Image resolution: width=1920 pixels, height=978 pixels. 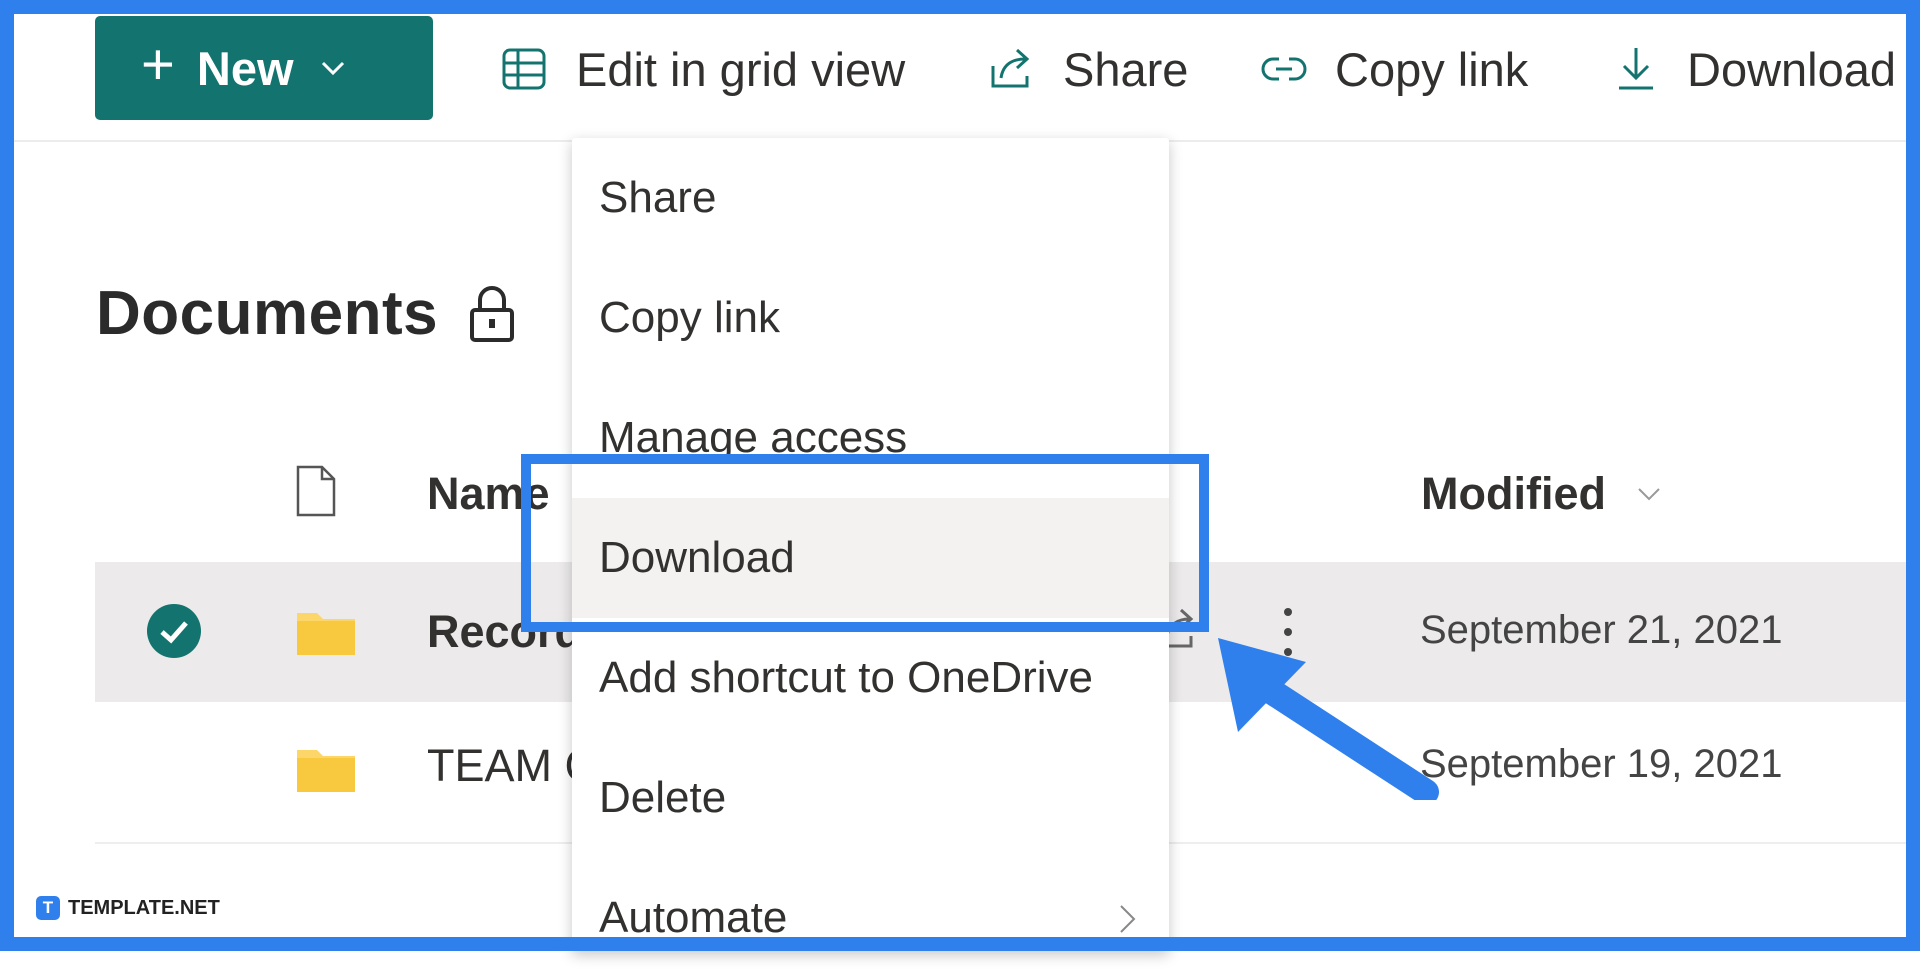 What do you see at coordinates (1513, 493) in the screenshot?
I see `column-header-modified-label: Modified` at bounding box center [1513, 493].